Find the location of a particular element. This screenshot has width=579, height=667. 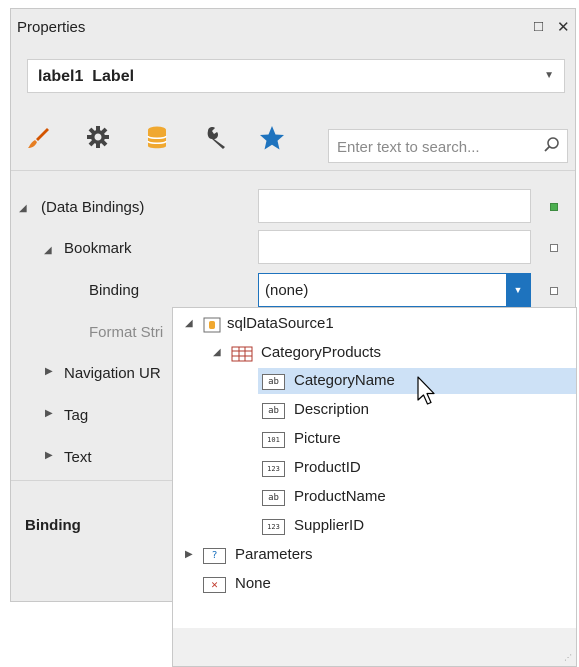

prop-format-string-label: Format Stri is located at coordinates (126, 332).